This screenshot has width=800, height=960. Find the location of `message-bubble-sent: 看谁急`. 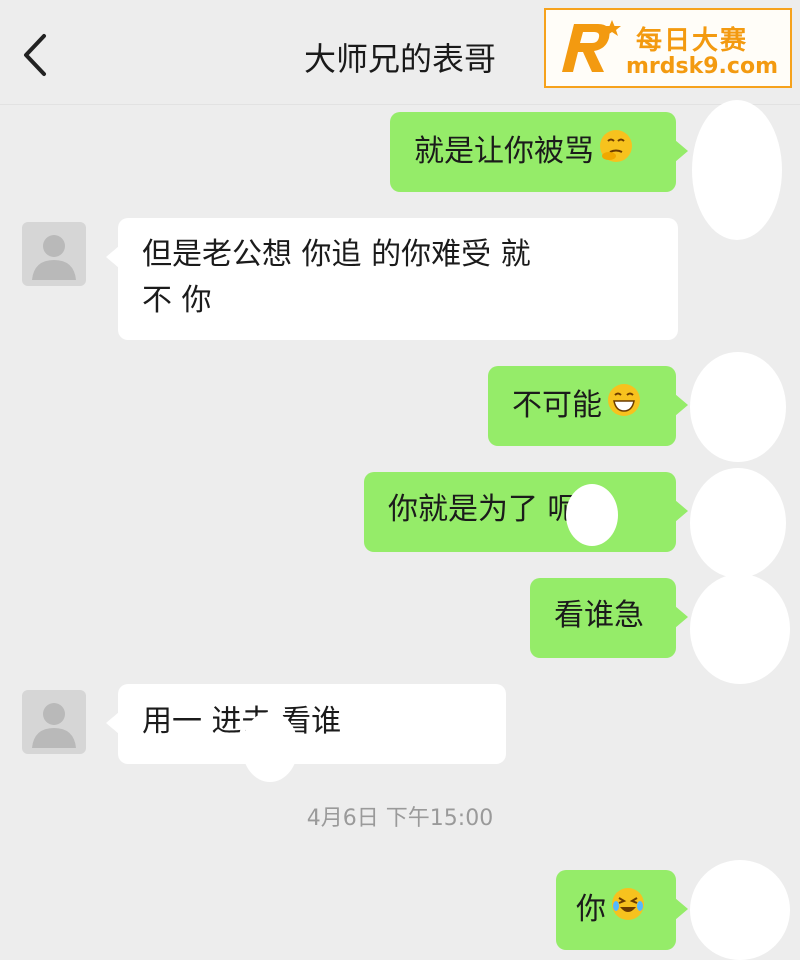

message-bubble-sent: 看谁急 is located at coordinates (609, 618).